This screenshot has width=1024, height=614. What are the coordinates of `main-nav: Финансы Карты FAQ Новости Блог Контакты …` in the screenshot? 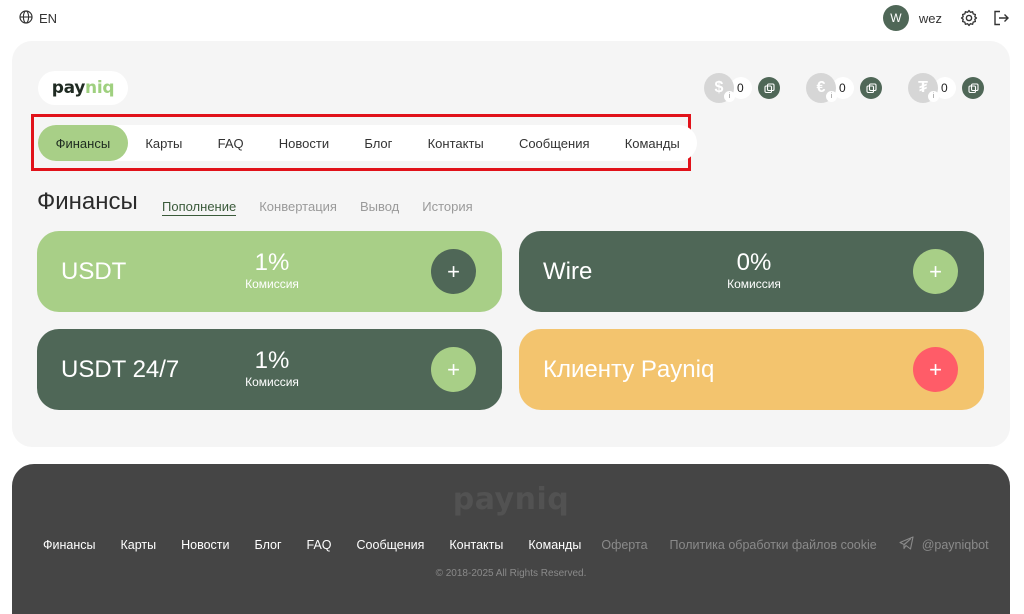 It's located at (368, 143).